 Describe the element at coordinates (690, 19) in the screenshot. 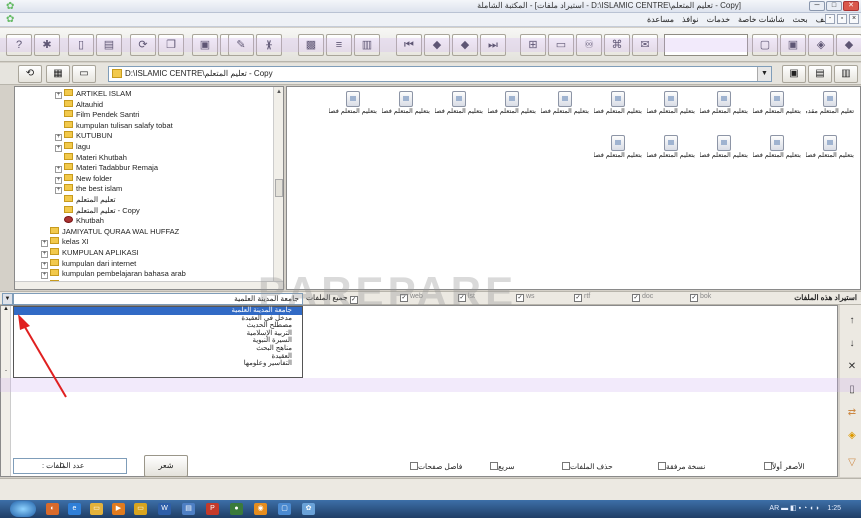

I see `menu-windows: نوافذ` at that location.